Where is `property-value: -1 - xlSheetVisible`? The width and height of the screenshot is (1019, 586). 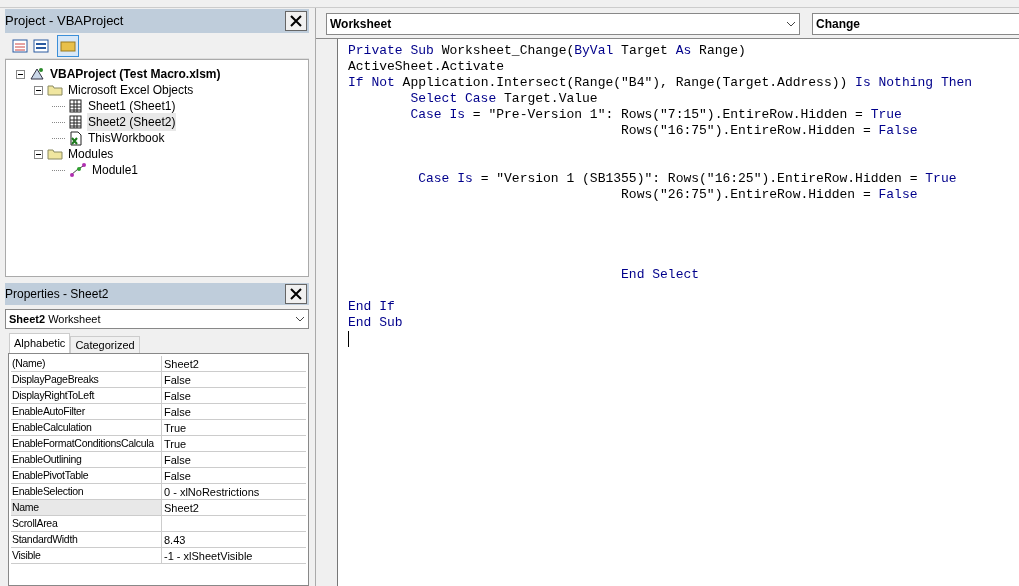 property-value: -1 - xlSheetVisible is located at coordinates (234, 555).